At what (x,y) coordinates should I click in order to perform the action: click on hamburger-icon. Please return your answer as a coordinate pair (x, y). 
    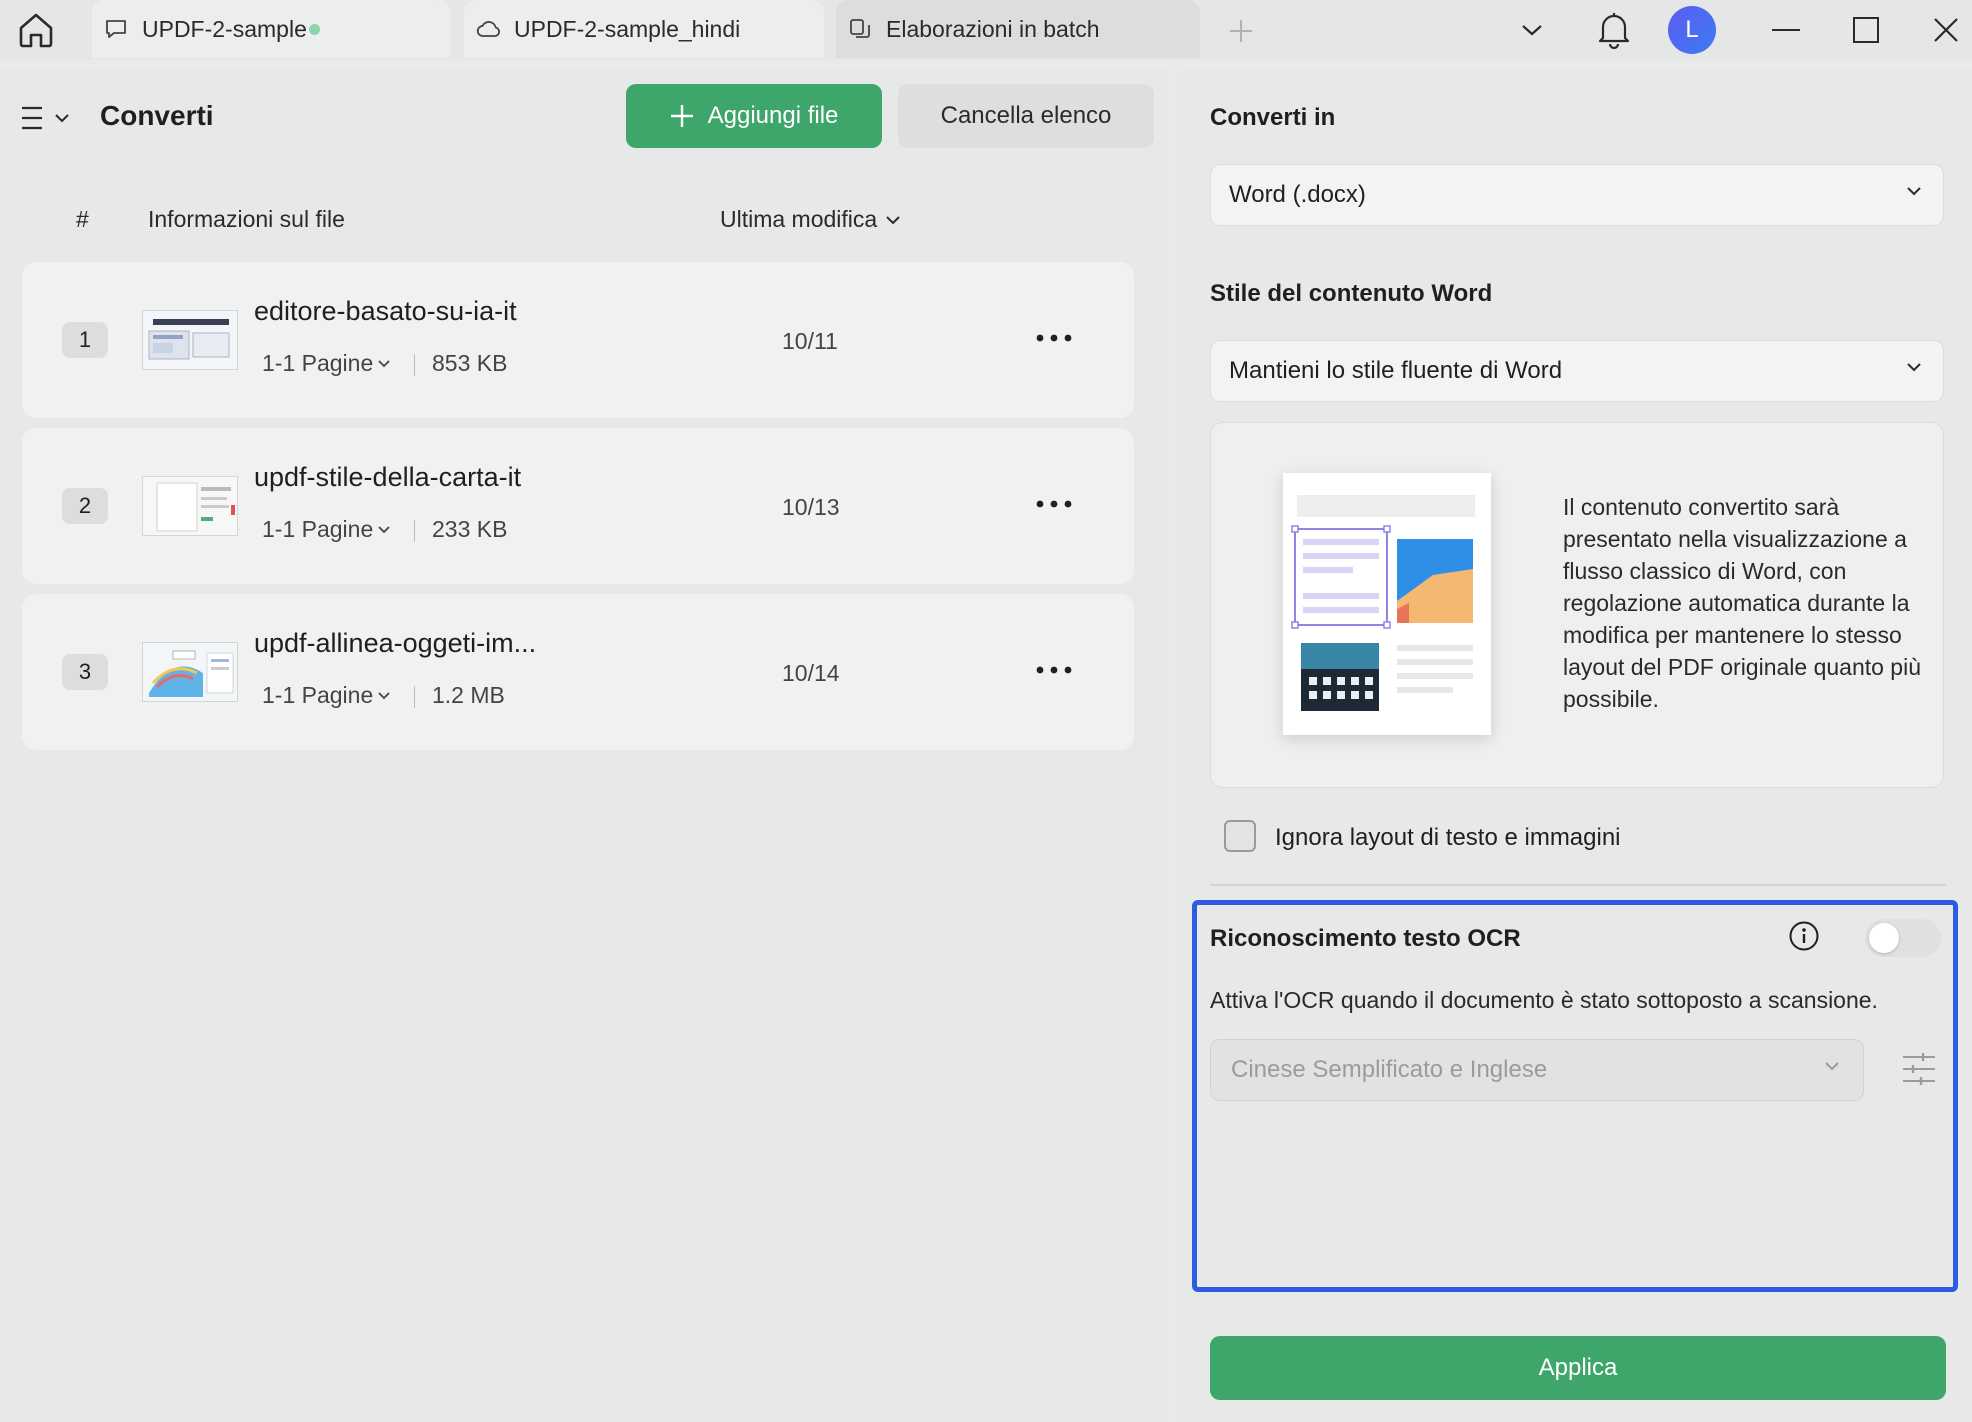
    Looking at the image, I should click on (32, 118).